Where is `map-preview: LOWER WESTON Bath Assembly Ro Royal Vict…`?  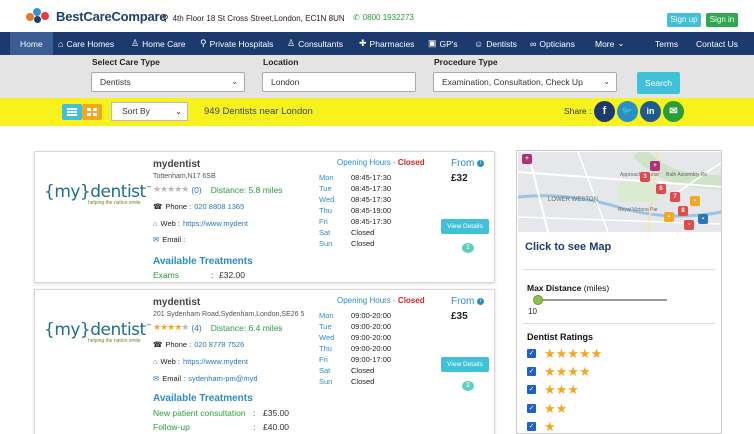 map-preview: LOWER WESTON Bath Assembly Ro Royal Vict… is located at coordinates (619, 192).